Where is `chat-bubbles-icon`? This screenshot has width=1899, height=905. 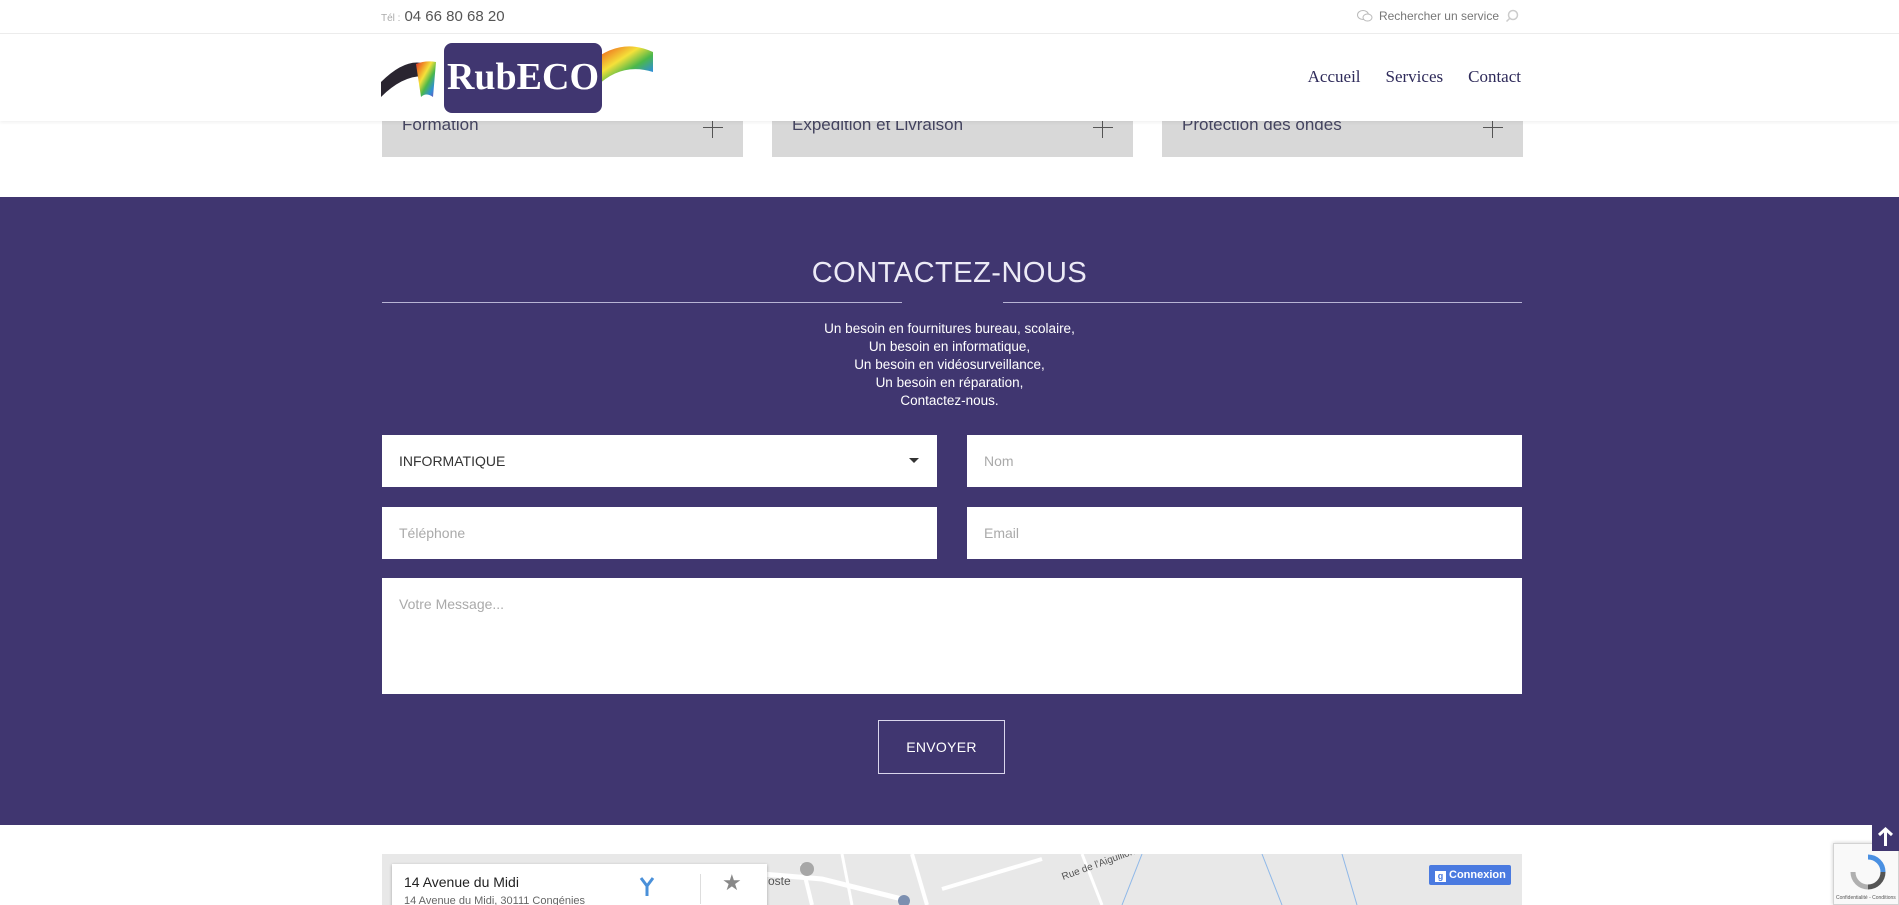 chat-bubbles-icon is located at coordinates (1364, 16).